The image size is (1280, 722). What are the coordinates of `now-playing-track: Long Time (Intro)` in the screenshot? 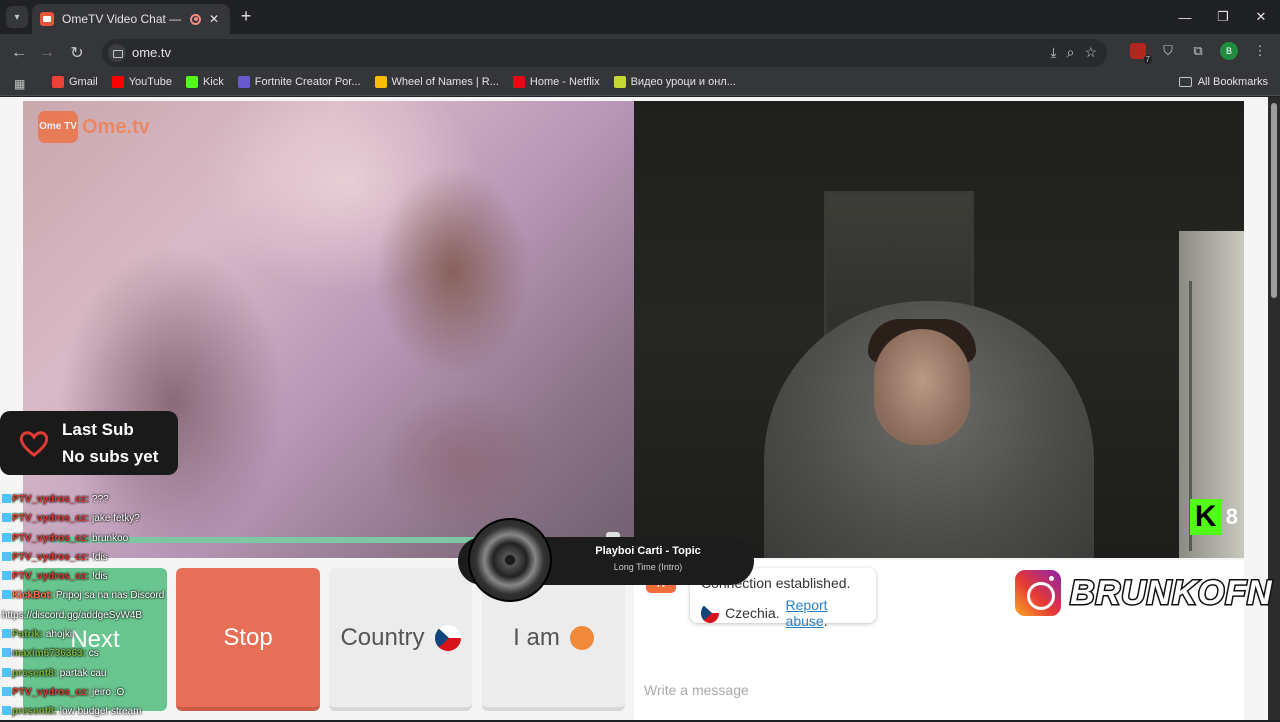 It's located at (648, 567).